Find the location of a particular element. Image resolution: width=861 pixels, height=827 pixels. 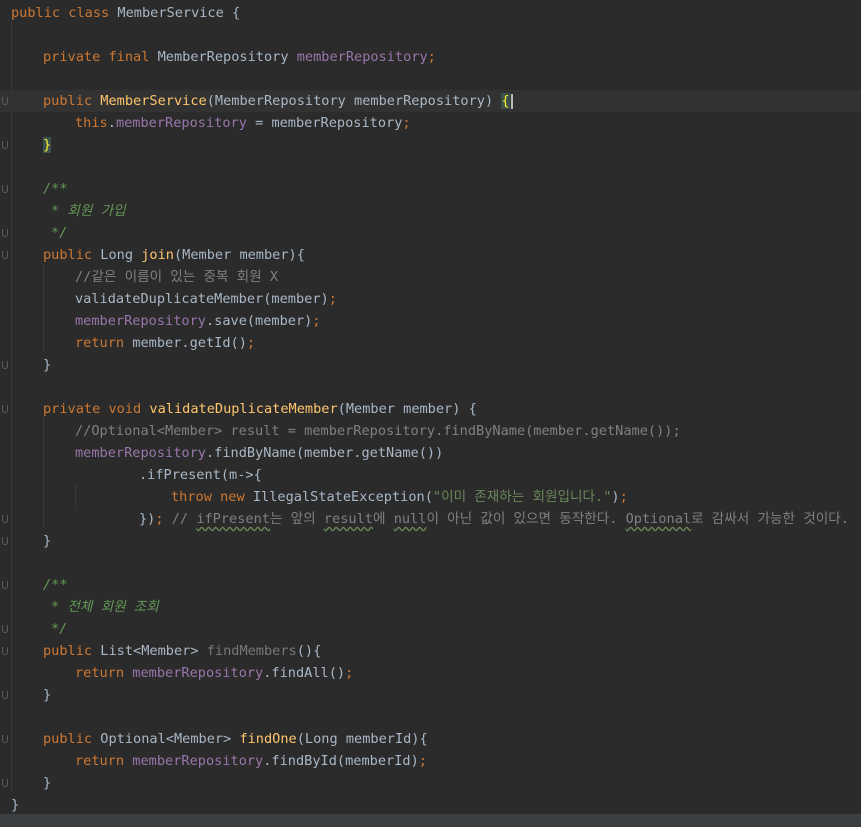

code-token: MemberRepository is located at coordinates (227, 57).